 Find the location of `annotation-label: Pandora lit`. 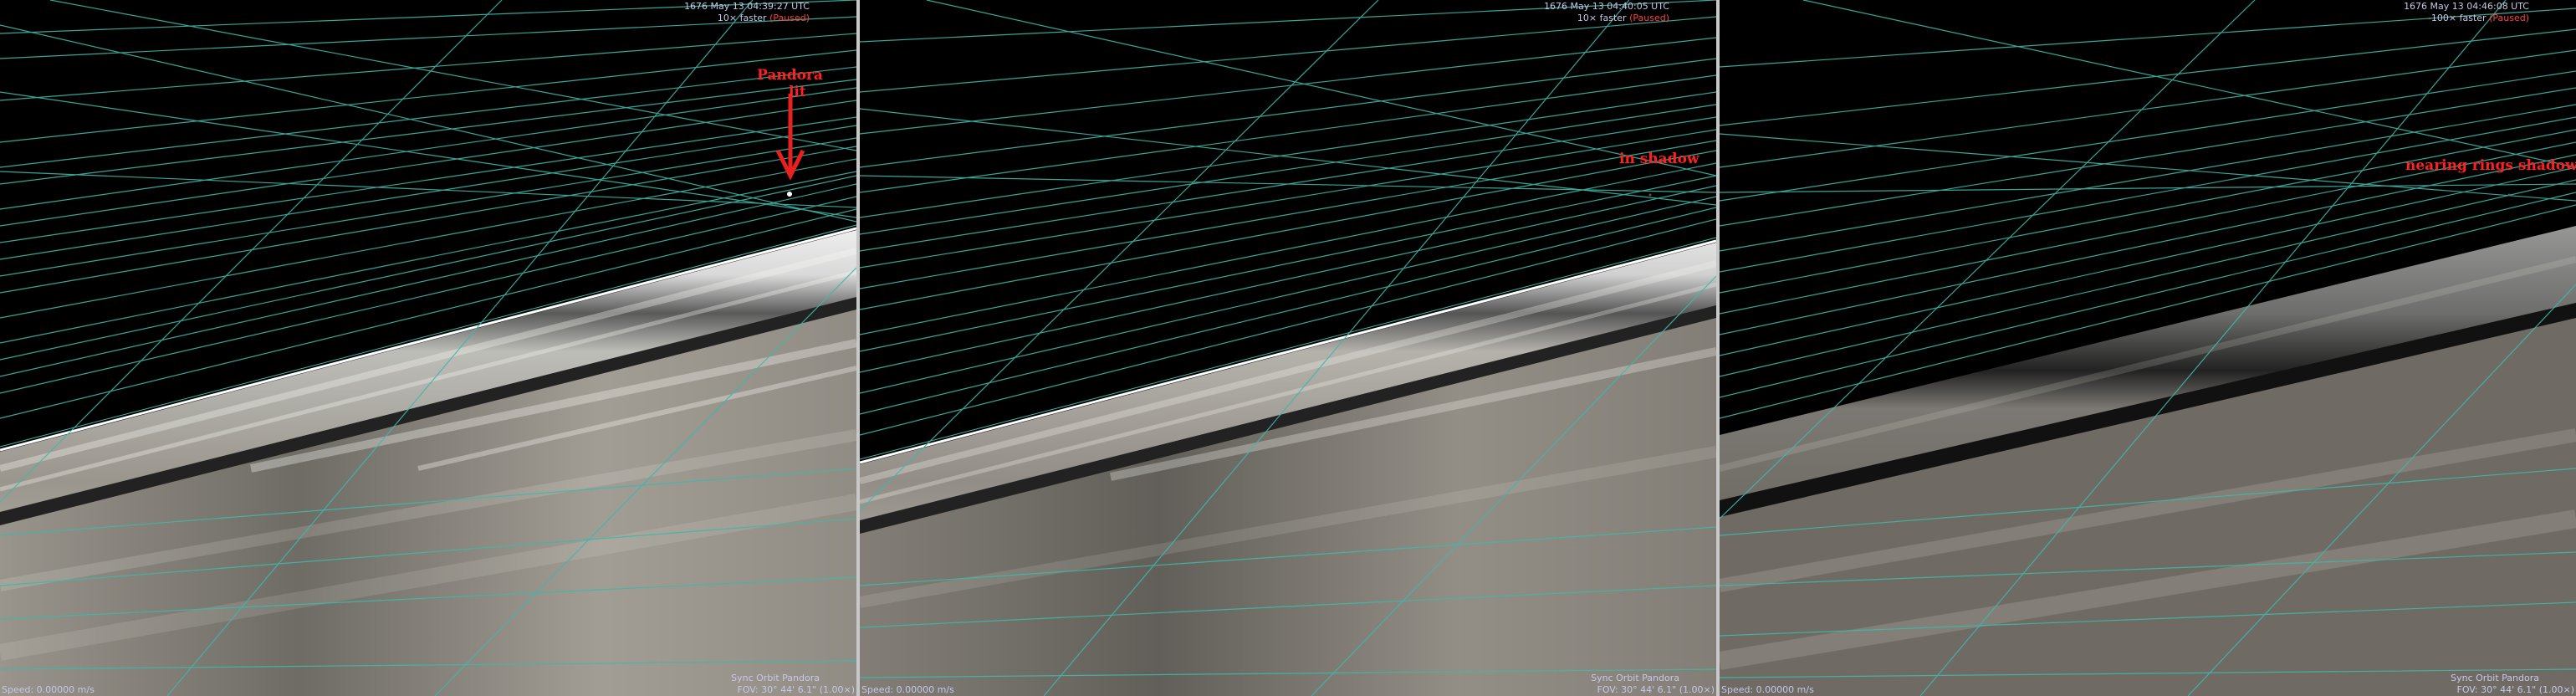

annotation-label: Pandora lit is located at coordinates (790, 84).